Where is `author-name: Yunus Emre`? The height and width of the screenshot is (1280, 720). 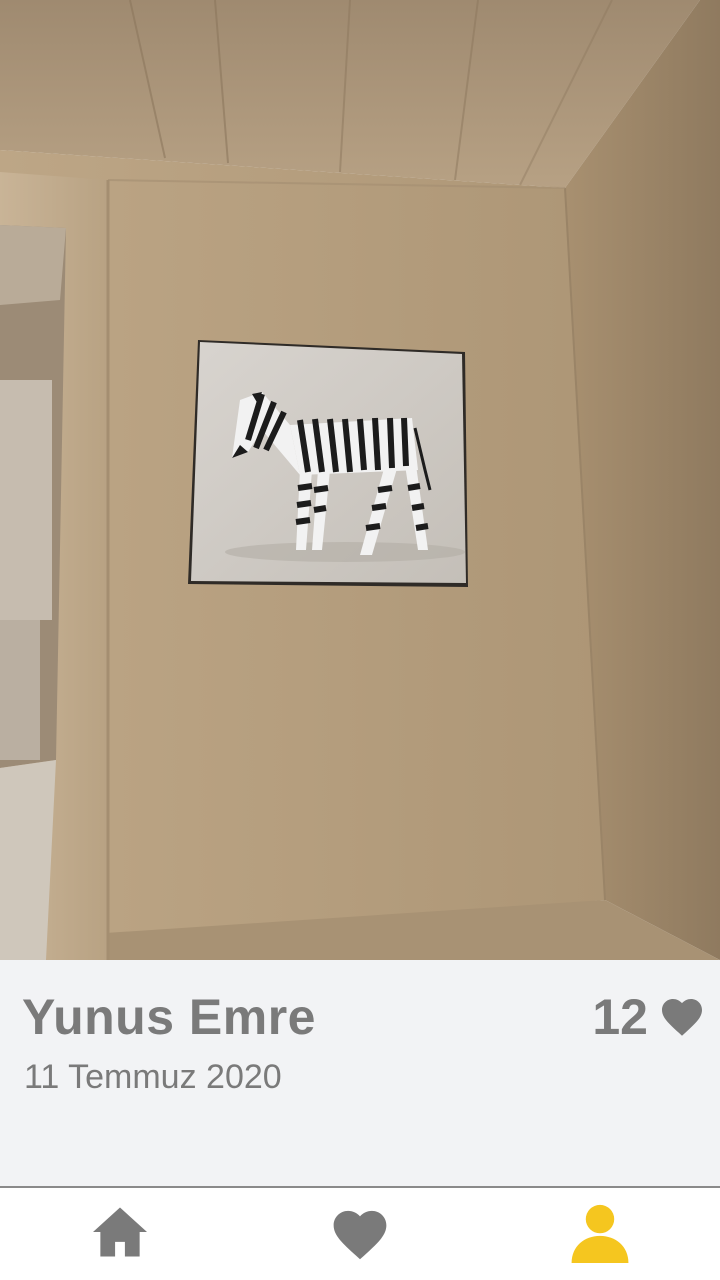 author-name: Yunus Emre is located at coordinates (169, 1017).